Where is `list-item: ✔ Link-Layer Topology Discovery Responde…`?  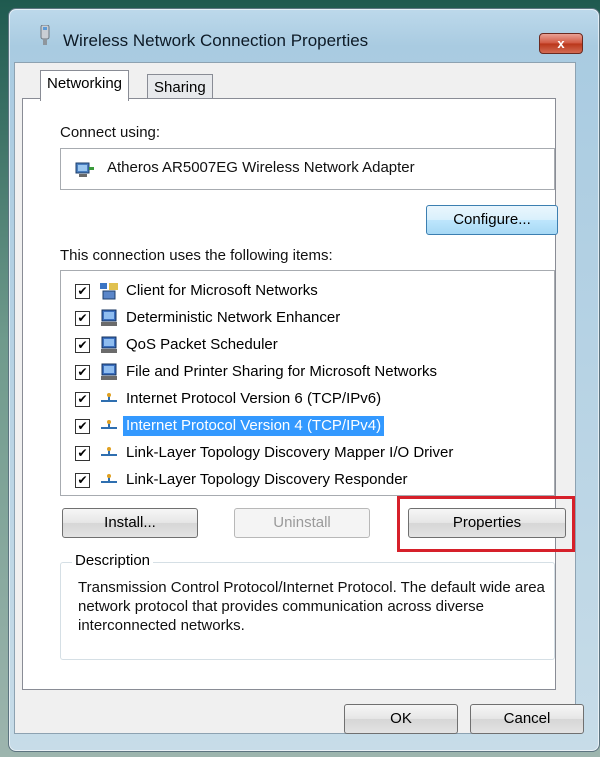 list-item: ✔ Link-Layer Topology Discovery Responde… is located at coordinates (306, 481).